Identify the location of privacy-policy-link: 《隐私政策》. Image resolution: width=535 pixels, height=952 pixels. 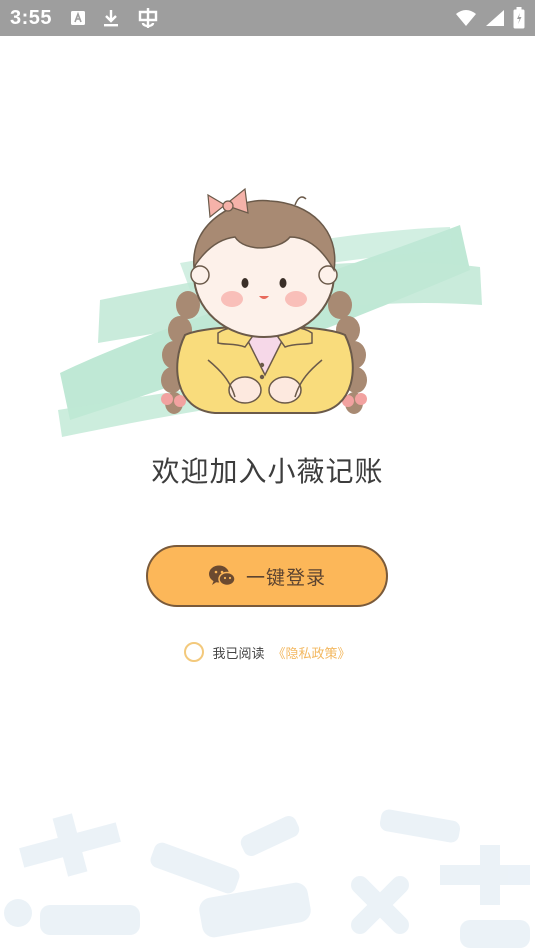
(312, 652).